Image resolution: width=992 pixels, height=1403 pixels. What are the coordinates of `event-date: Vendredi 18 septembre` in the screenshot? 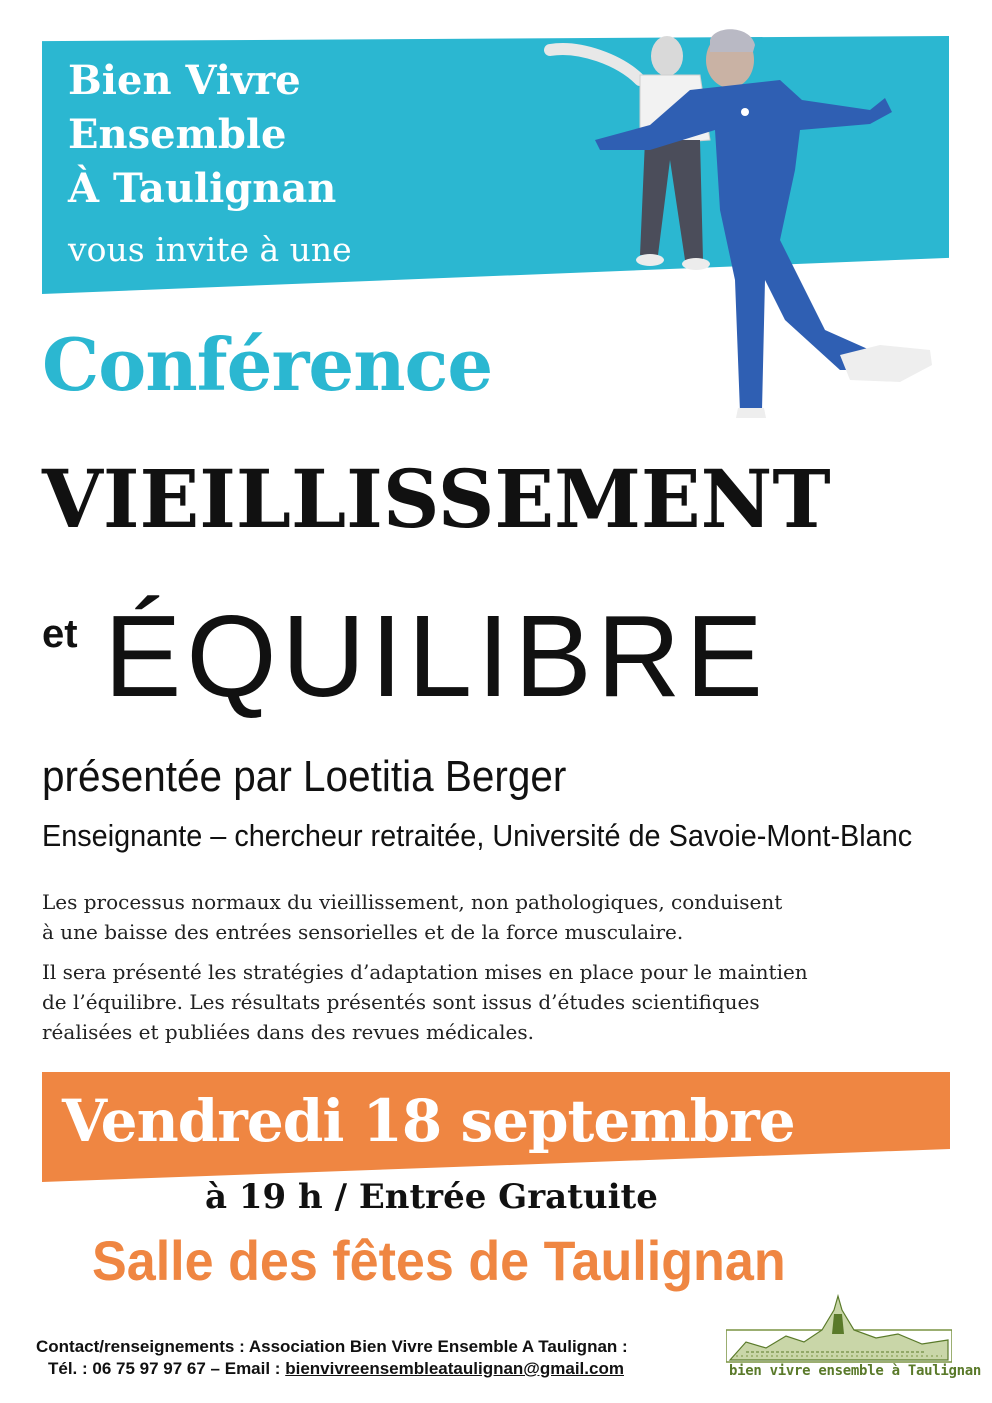 It's located at (429, 1121).